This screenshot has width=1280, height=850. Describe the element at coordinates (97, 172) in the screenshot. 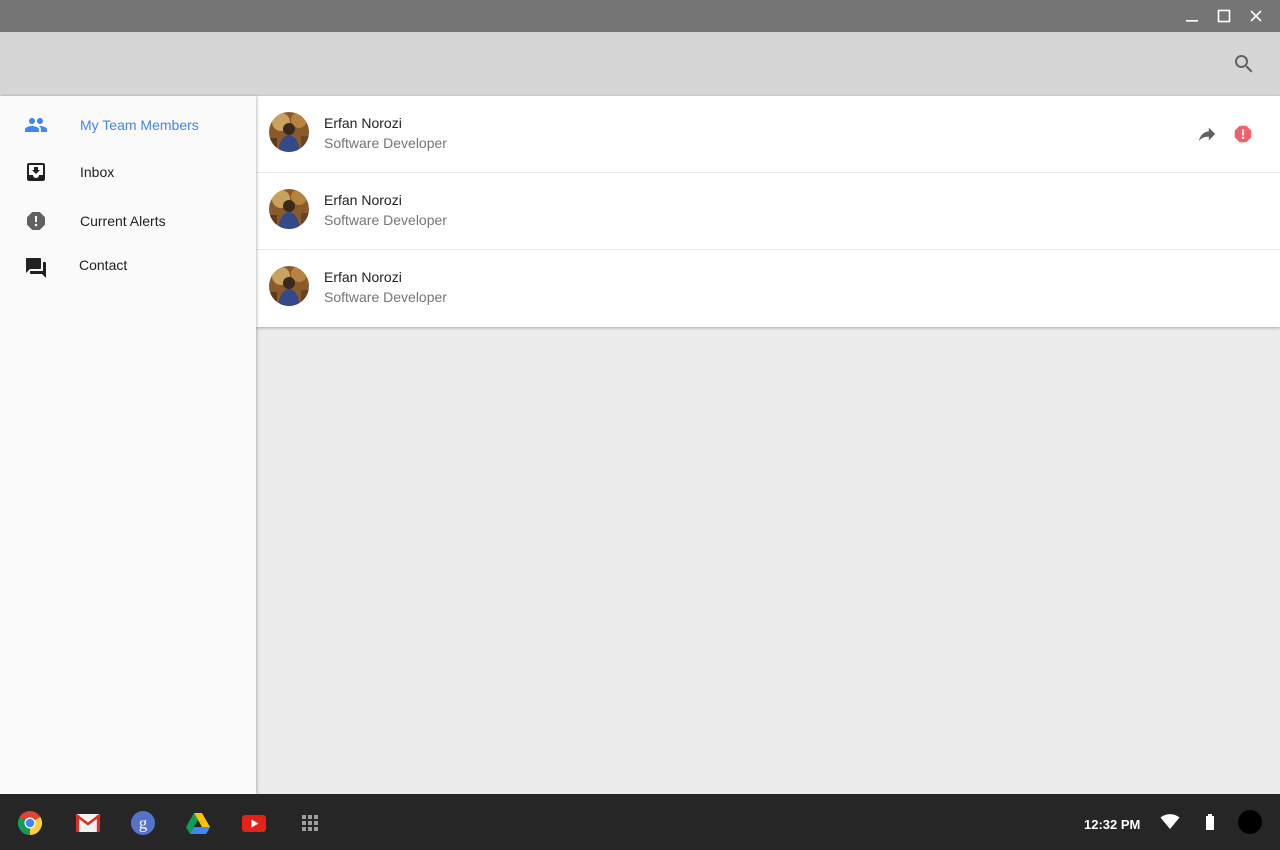

I see `sidebar-item-label: Inbox` at that location.